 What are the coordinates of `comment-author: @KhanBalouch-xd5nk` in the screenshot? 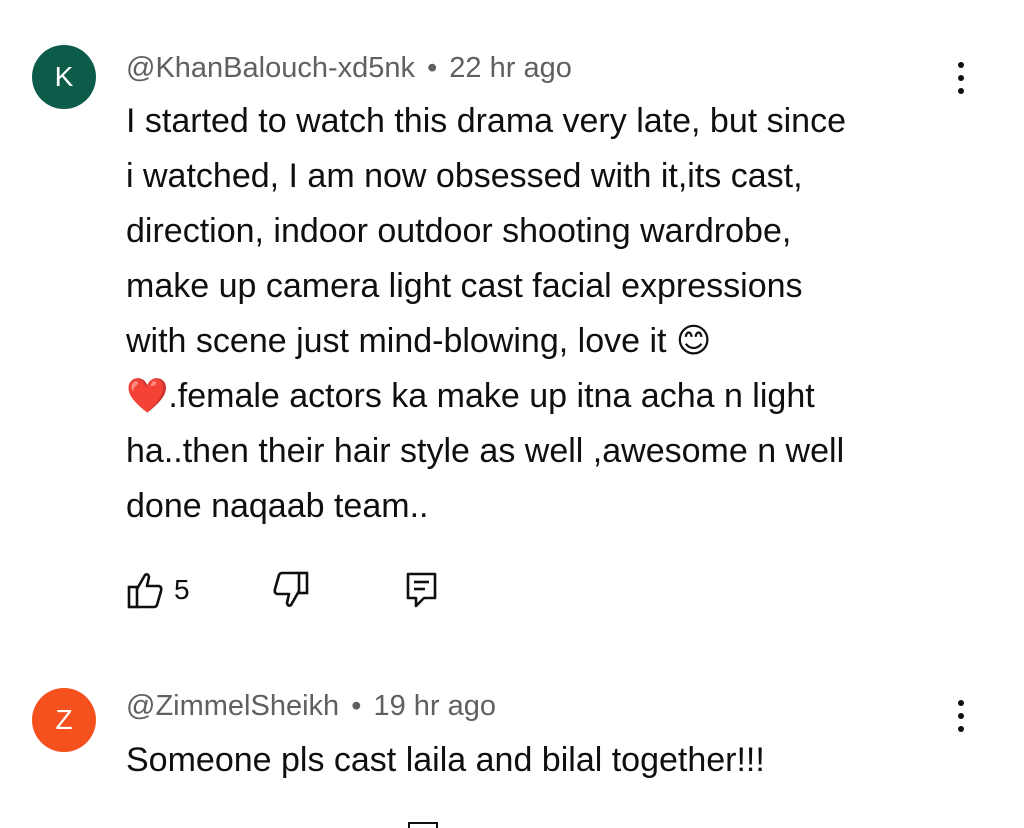 It's located at (270, 68).